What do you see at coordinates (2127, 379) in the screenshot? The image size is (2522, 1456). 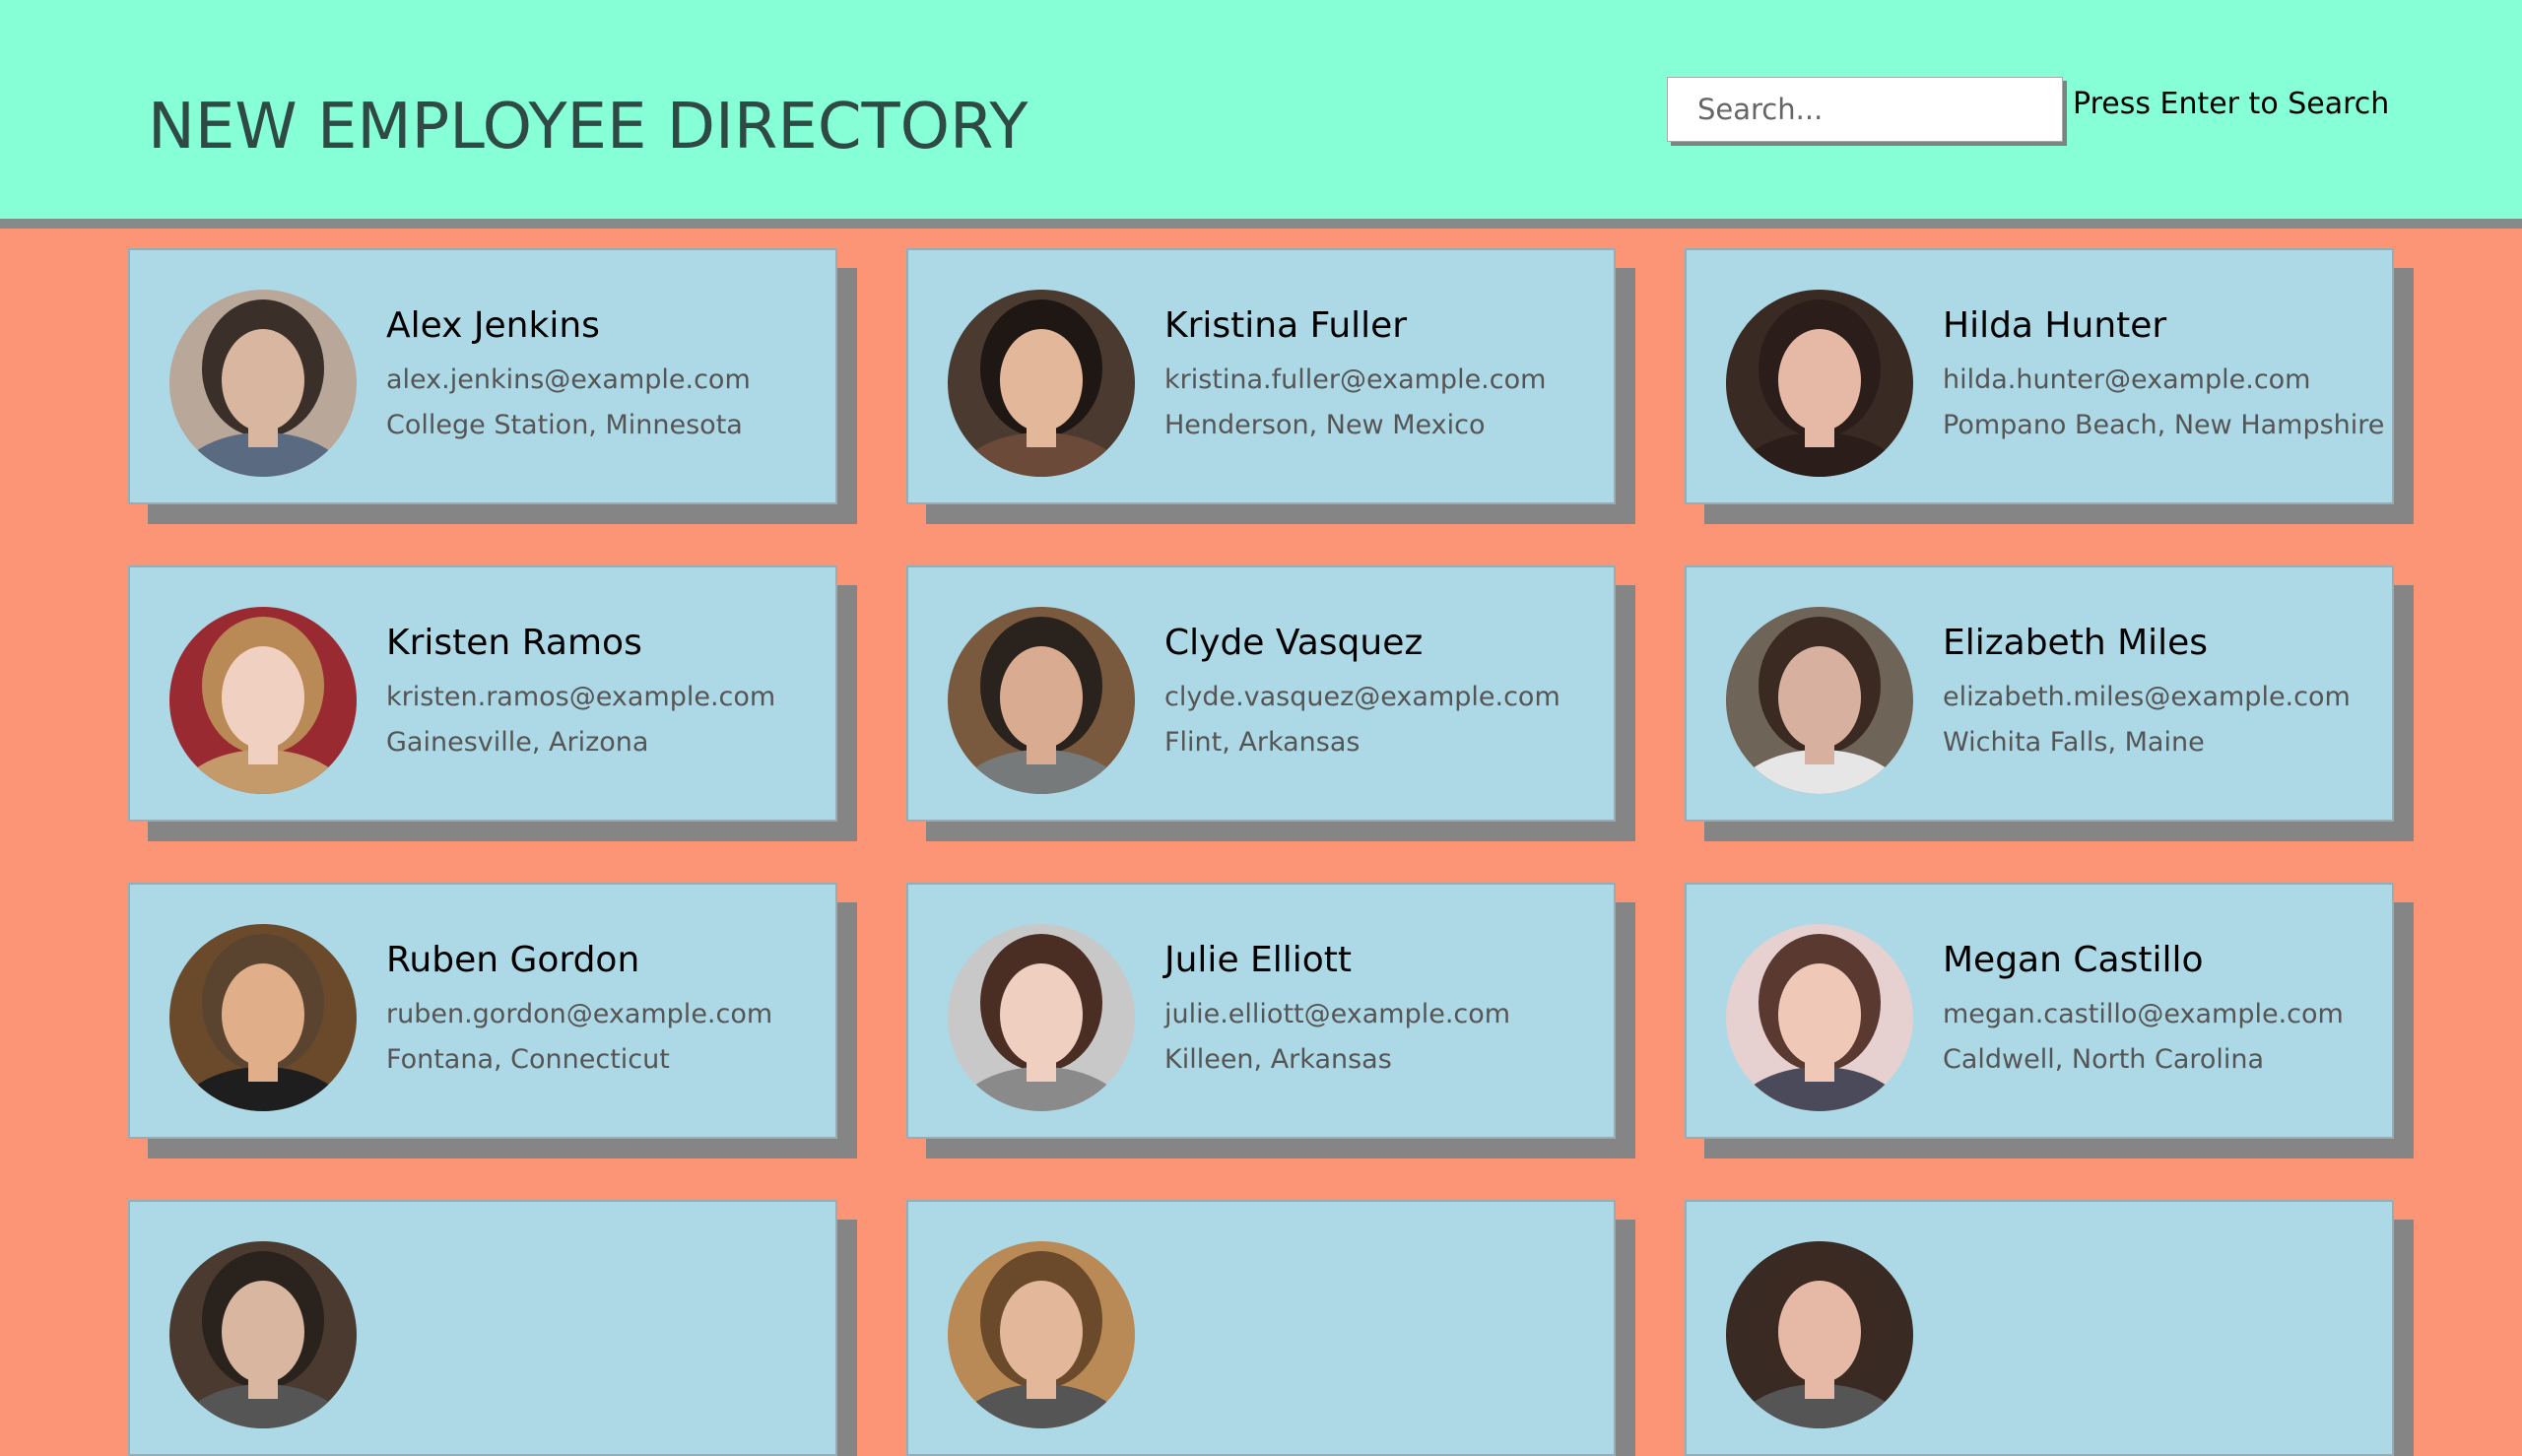 I see `employee-email: hilda.hunter@example.com` at bounding box center [2127, 379].